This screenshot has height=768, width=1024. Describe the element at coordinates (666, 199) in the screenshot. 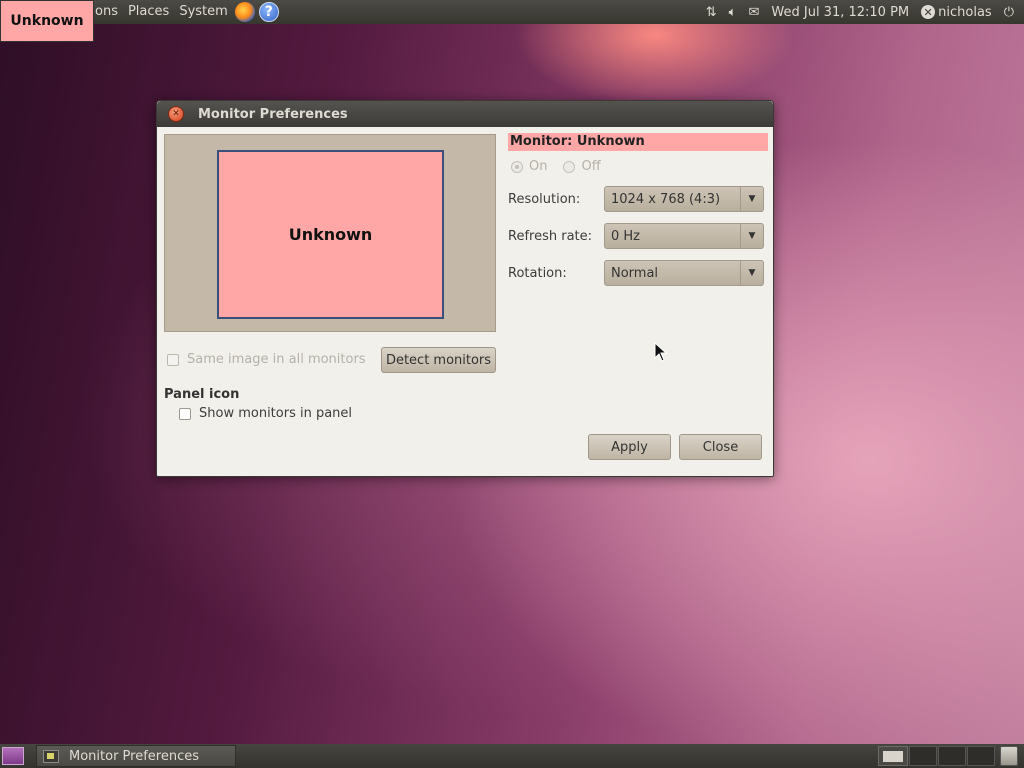

I see `resolution-value: 1024 x 768 (4:3)` at that location.